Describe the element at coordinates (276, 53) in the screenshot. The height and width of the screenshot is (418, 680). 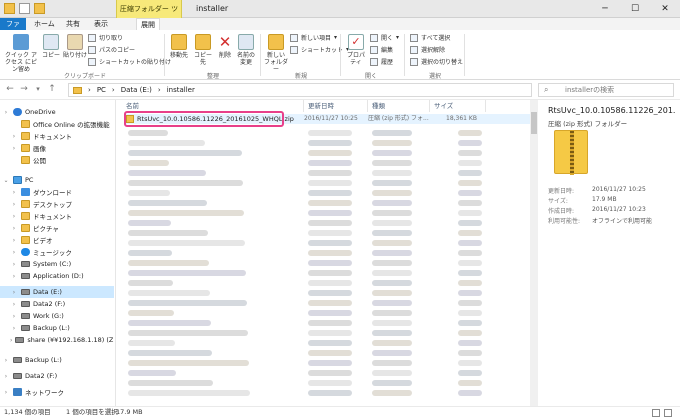
I see `new-folder-button: 新しい フォルダー` at that location.